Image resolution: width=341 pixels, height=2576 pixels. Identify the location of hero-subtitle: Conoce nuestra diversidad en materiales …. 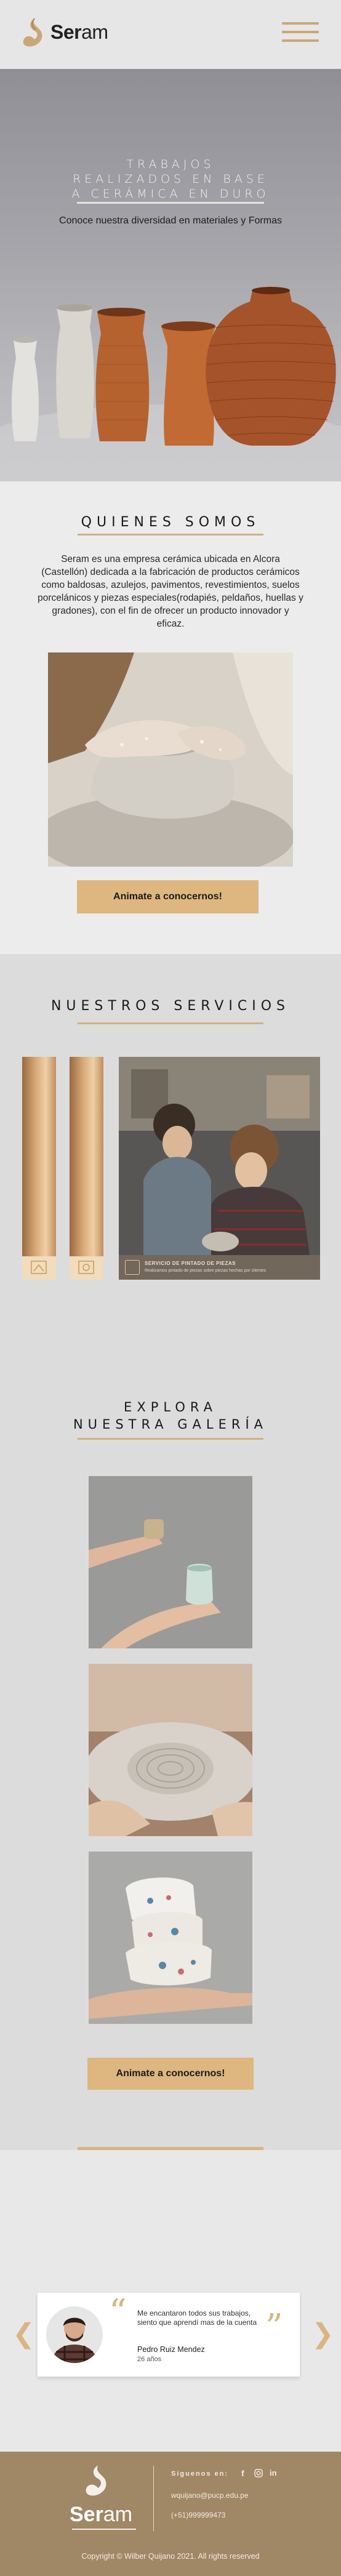
(170, 220).